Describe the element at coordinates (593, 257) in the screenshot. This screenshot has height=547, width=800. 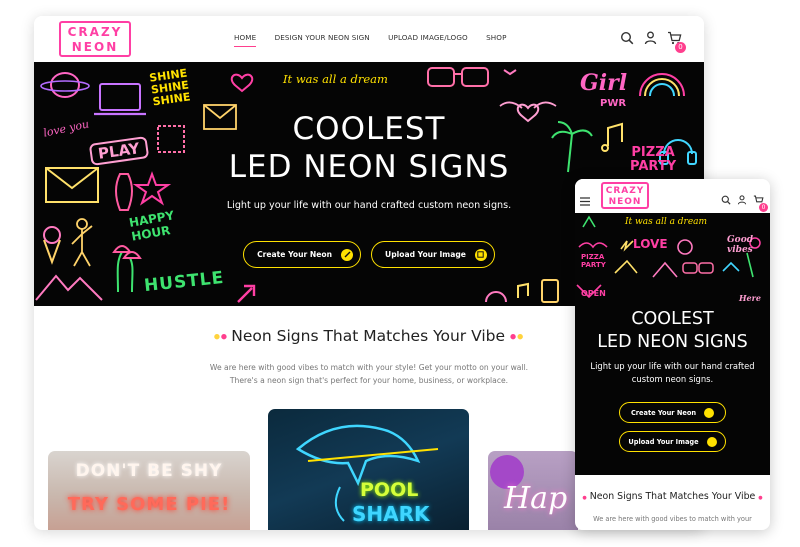
I see `mobile-neon-pizza-text: PIZZA` at that location.